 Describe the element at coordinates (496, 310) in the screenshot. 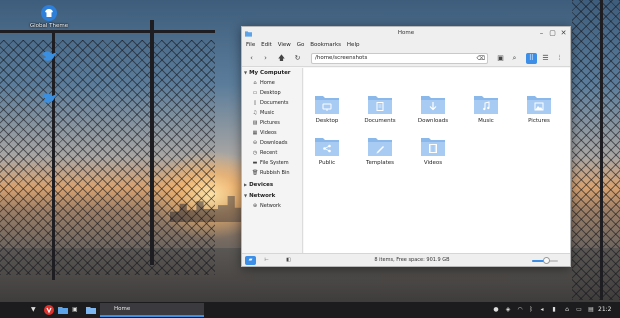

I see `power-manager-icon: ●` at that location.